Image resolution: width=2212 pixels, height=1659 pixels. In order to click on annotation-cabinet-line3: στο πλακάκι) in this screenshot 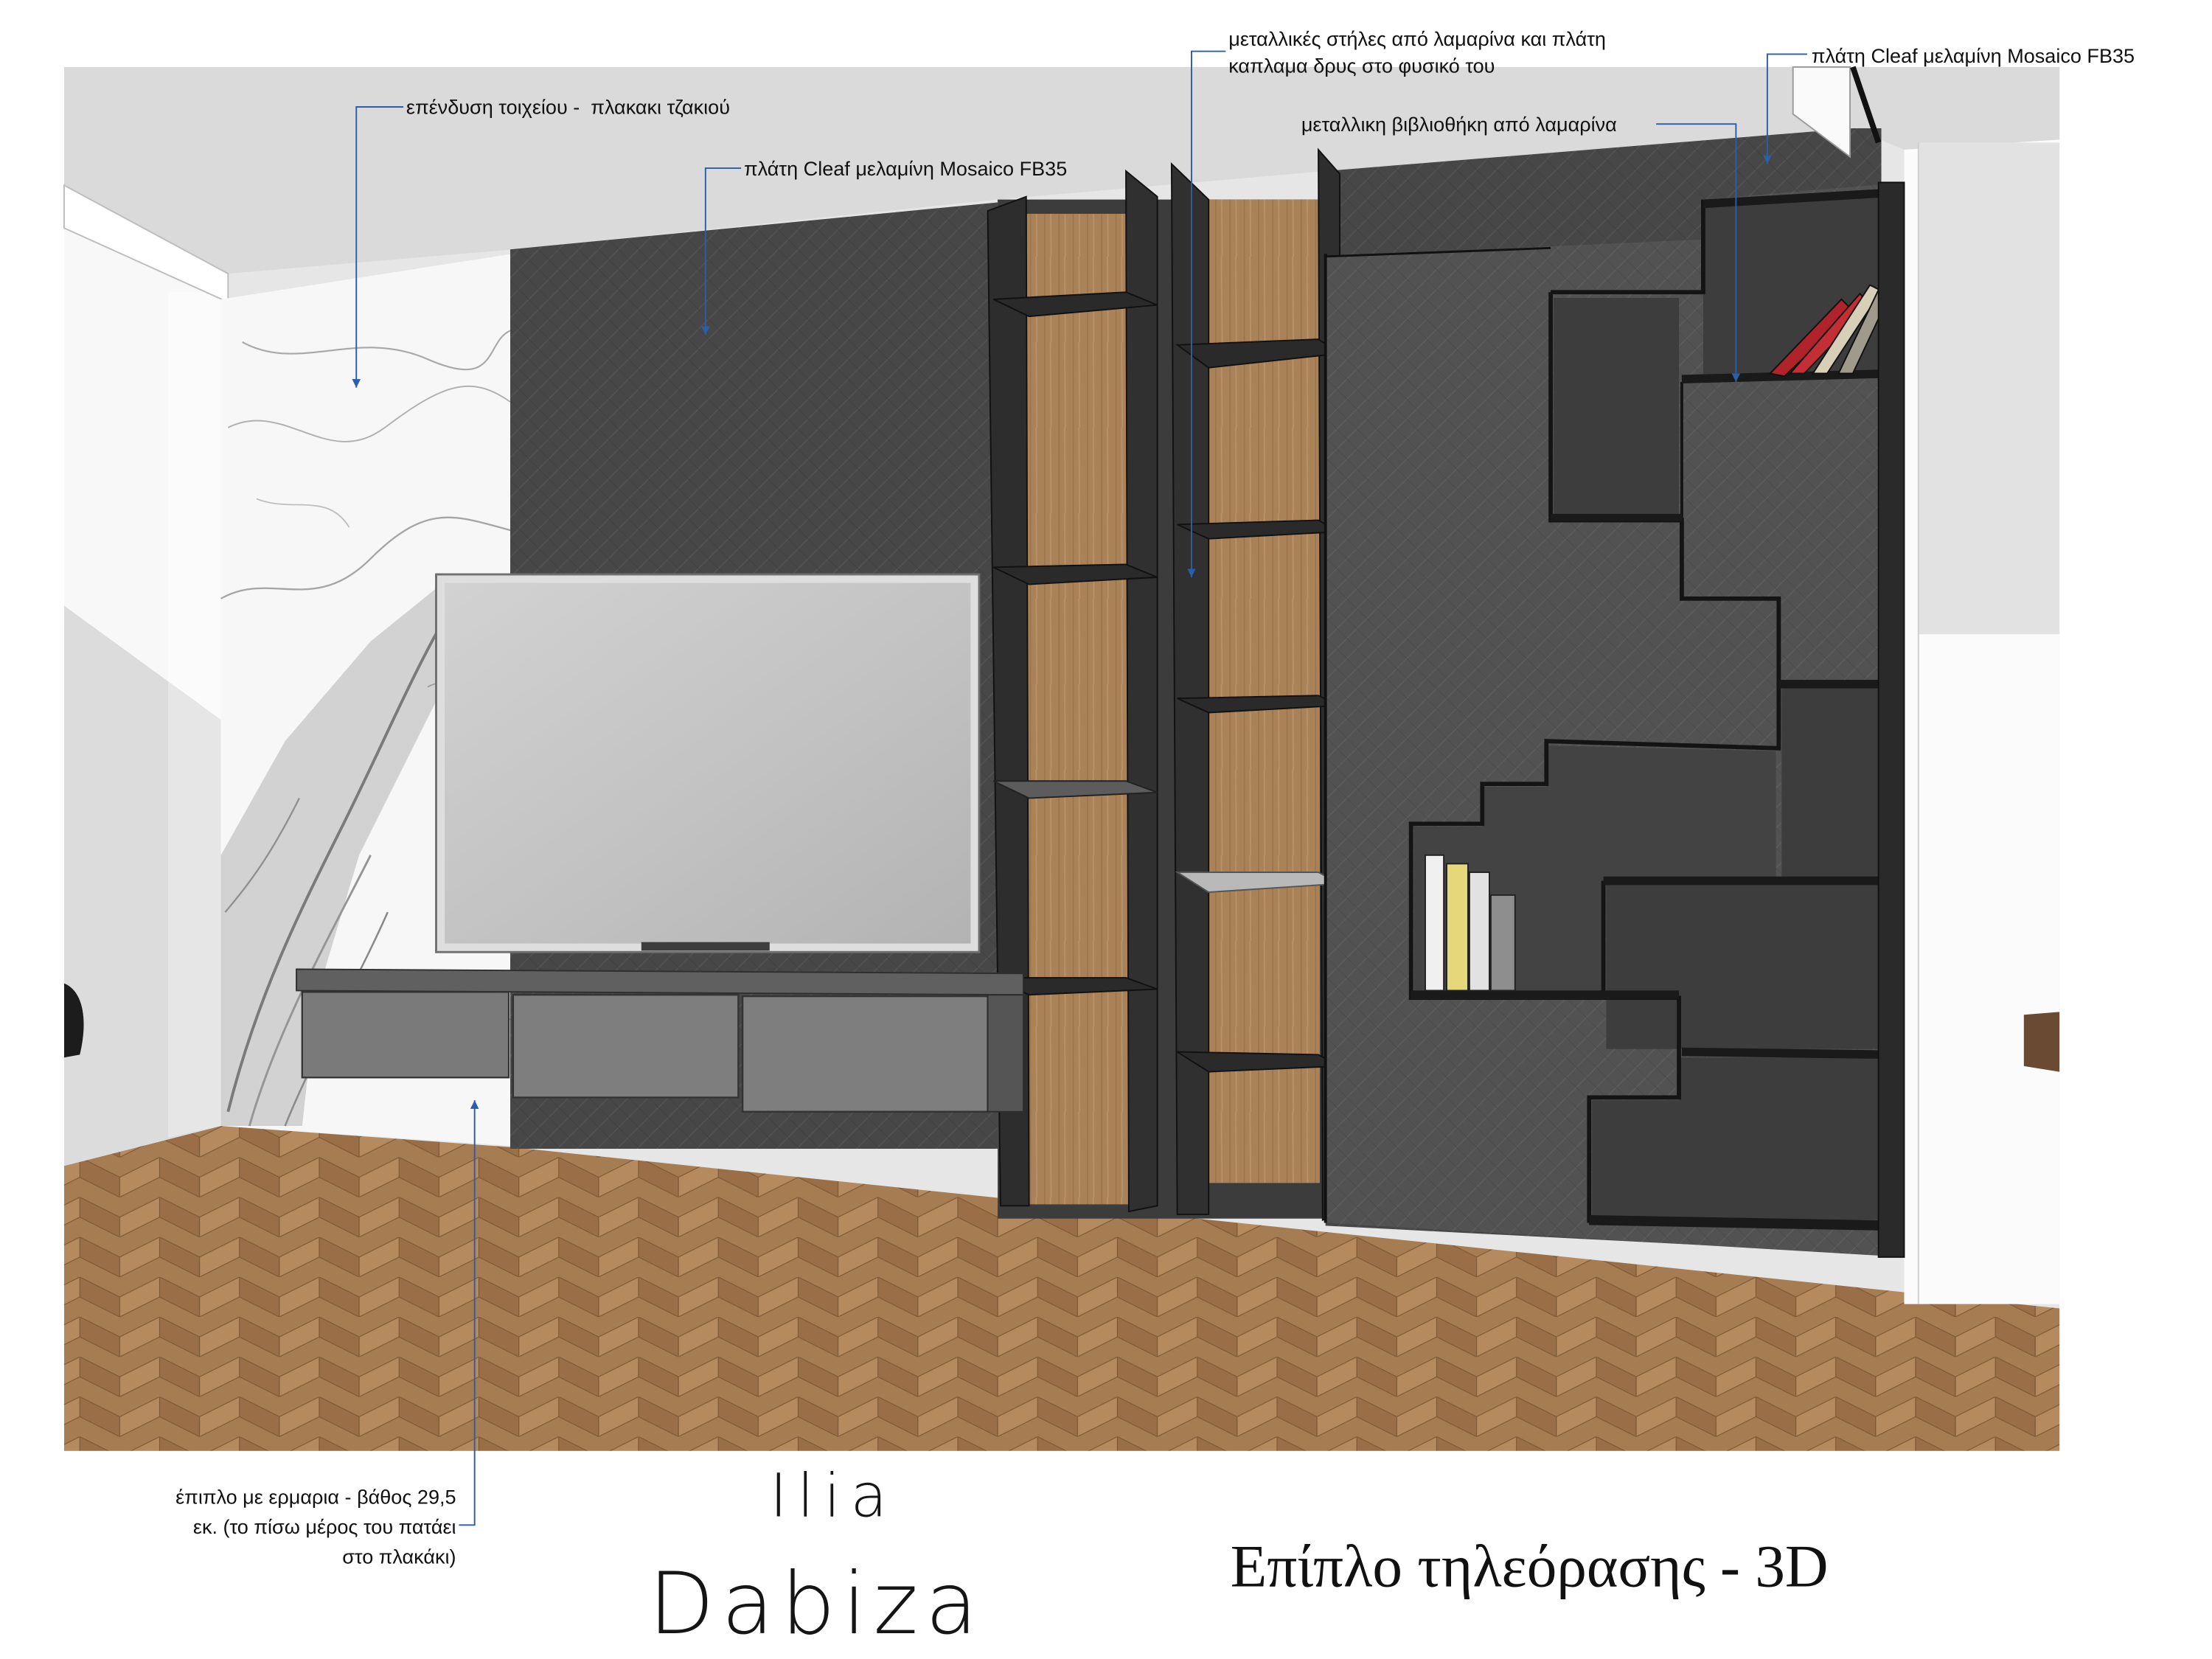, I will do `click(399, 1556)`.